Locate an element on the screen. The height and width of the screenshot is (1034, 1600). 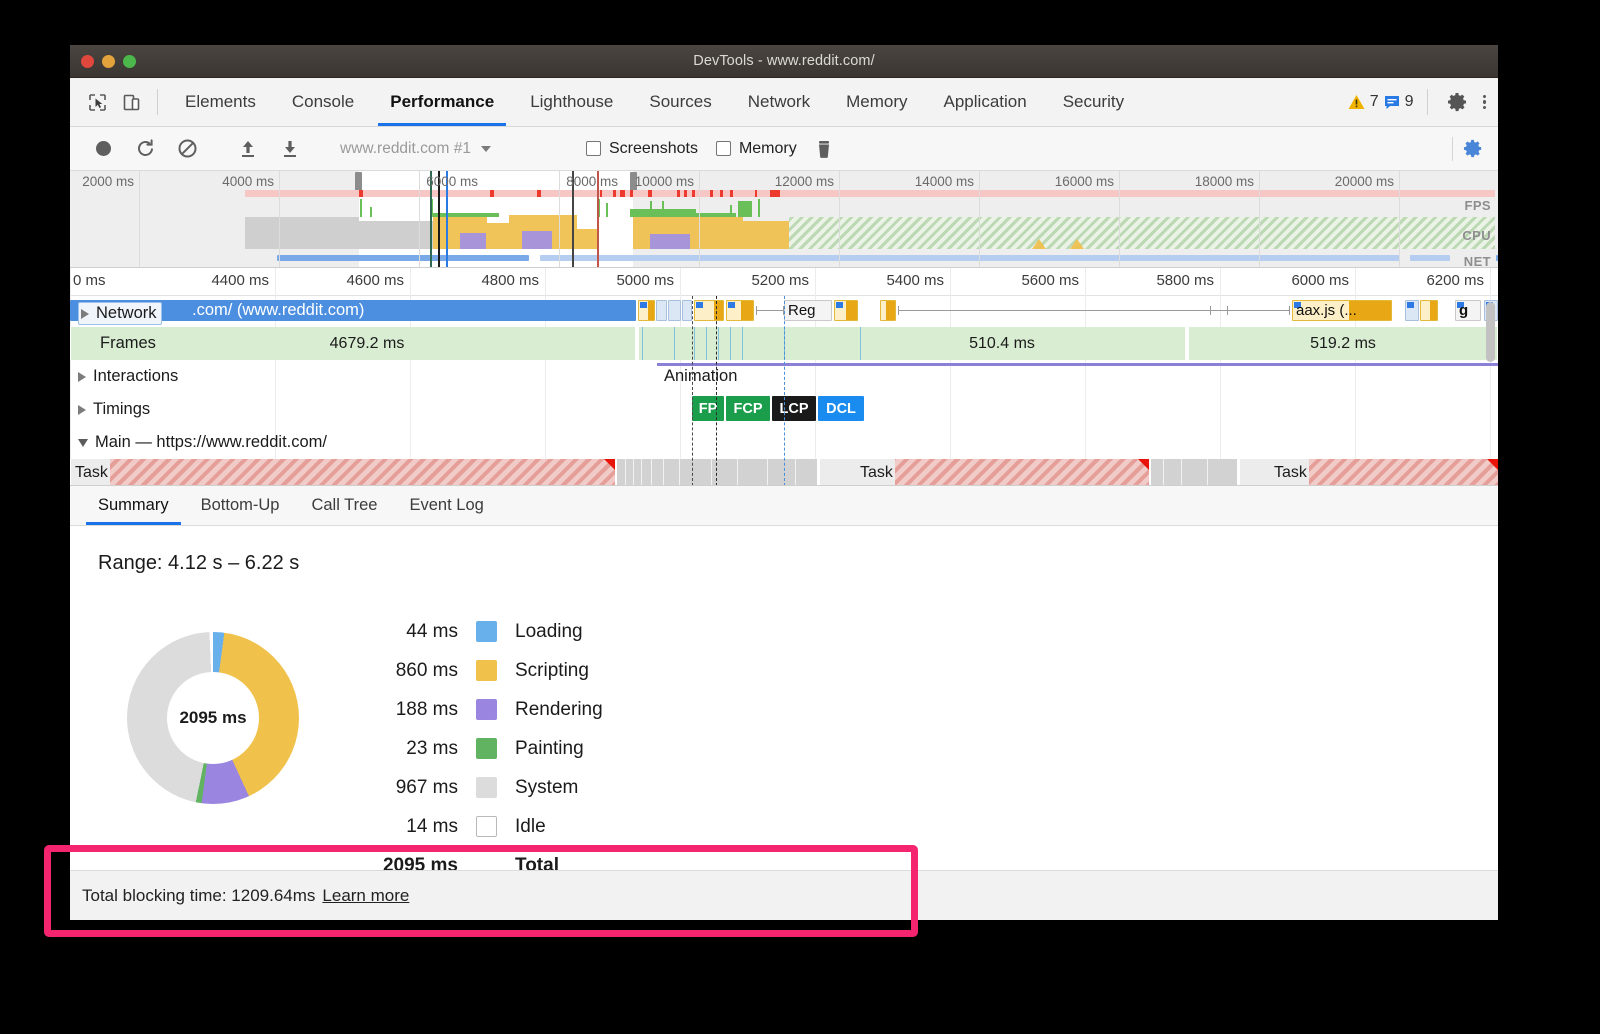
tab-label: Sources is located at coordinates (680, 101).